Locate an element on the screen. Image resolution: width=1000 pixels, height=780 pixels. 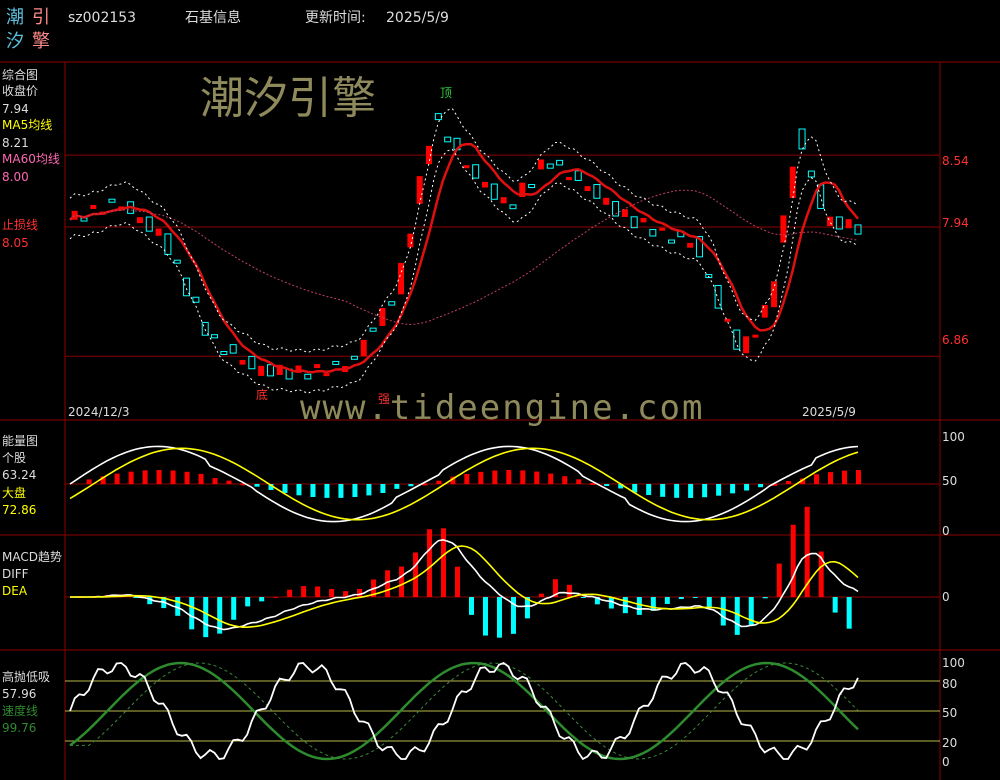
url-watermark: www.tideengine.com is located at coordinates (502, 408).